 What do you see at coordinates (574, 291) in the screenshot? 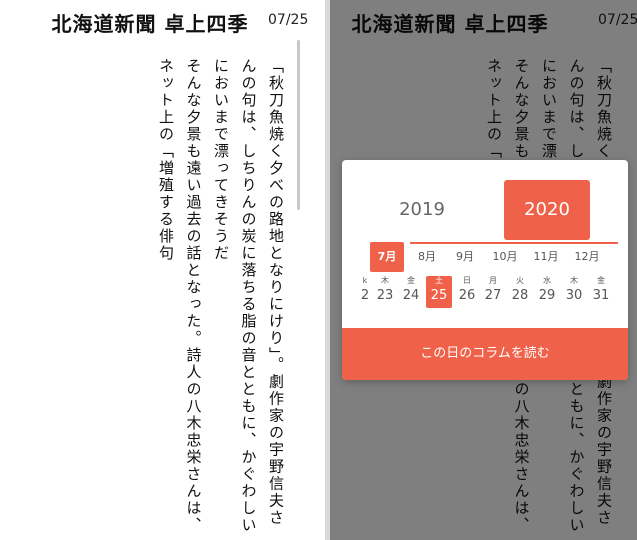
I see `day-option: 木 30` at bounding box center [574, 291].